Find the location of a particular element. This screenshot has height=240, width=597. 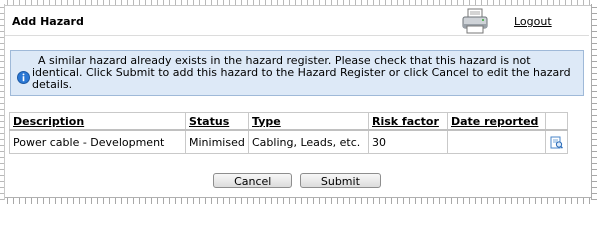

page-title: Add Hazard is located at coordinates (48, 21).